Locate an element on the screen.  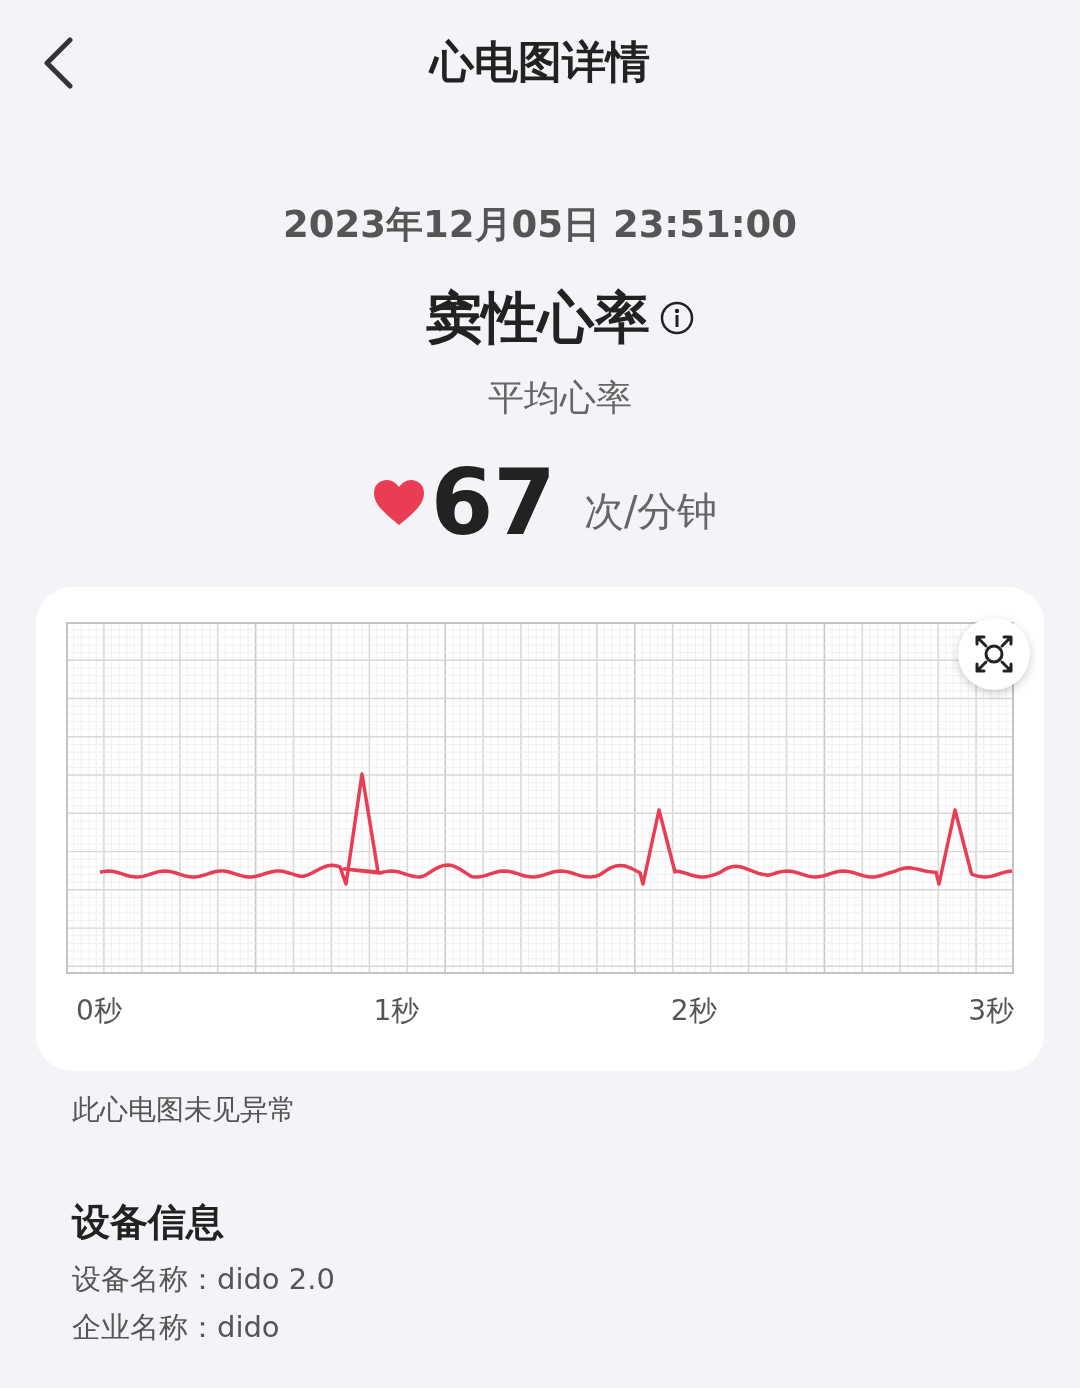
expand-icon is located at coordinates (994, 654).